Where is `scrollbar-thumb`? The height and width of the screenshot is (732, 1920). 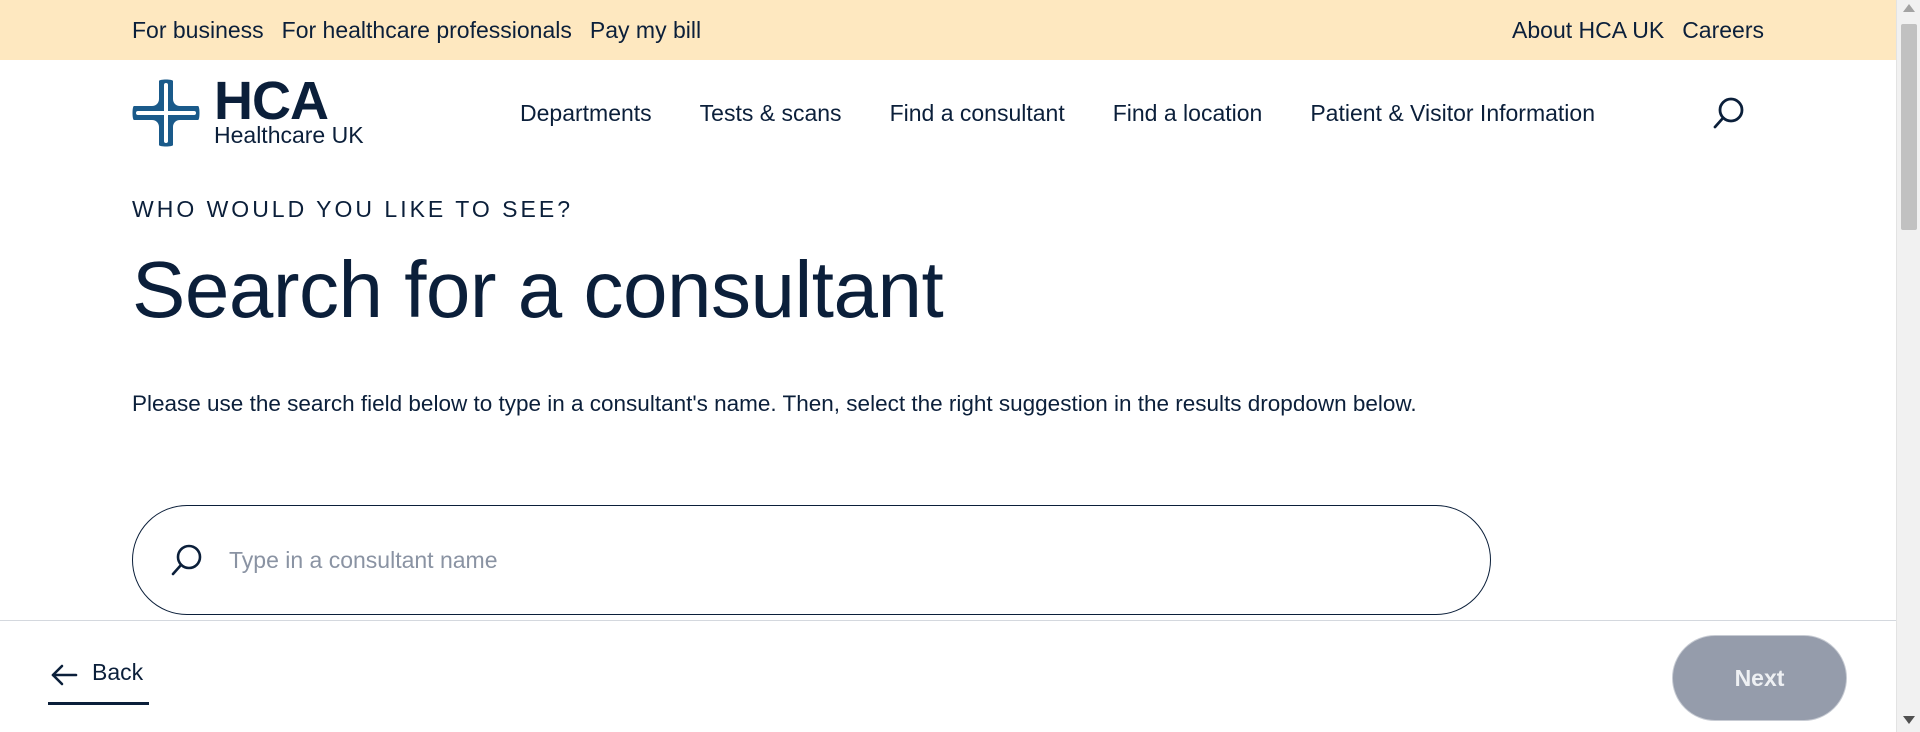
scrollbar-thumb is located at coordinates (1909, 127).